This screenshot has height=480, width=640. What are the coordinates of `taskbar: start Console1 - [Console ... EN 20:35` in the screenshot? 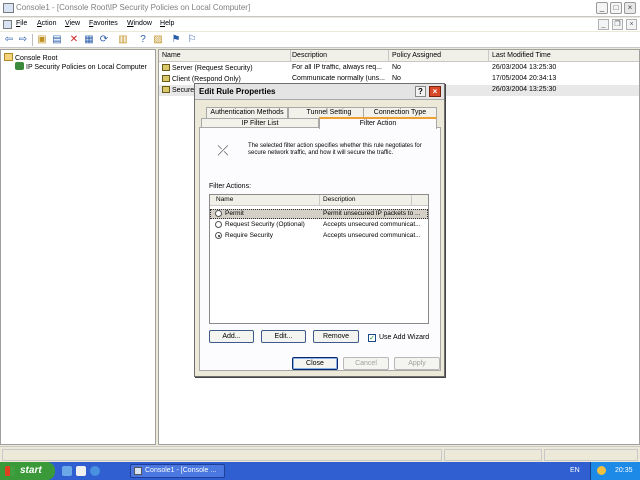 It's located at (320, 471).